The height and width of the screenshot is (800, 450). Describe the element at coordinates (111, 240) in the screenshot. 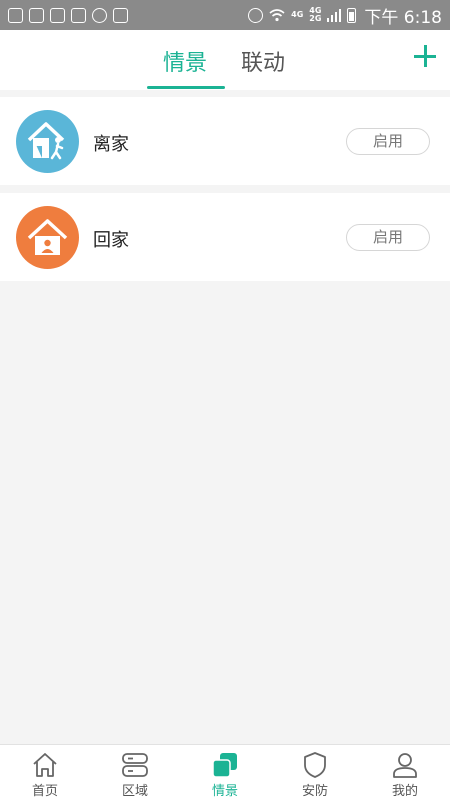

I see `scene-name: 回家` at that location.